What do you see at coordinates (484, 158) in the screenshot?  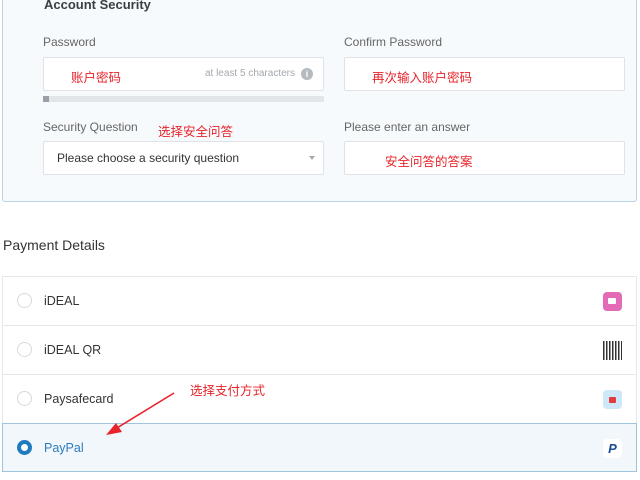 I see `answer-input: 安全问答的答案` at bounding box center [484, 158].